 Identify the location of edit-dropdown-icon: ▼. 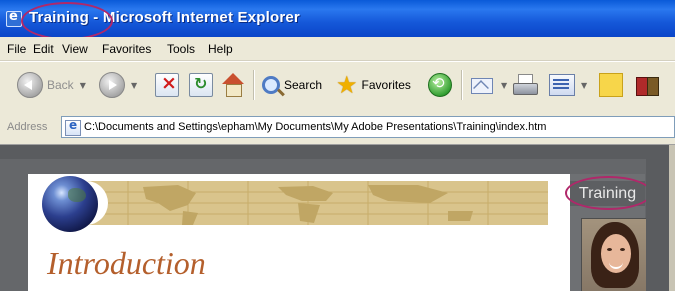
(584, 85).